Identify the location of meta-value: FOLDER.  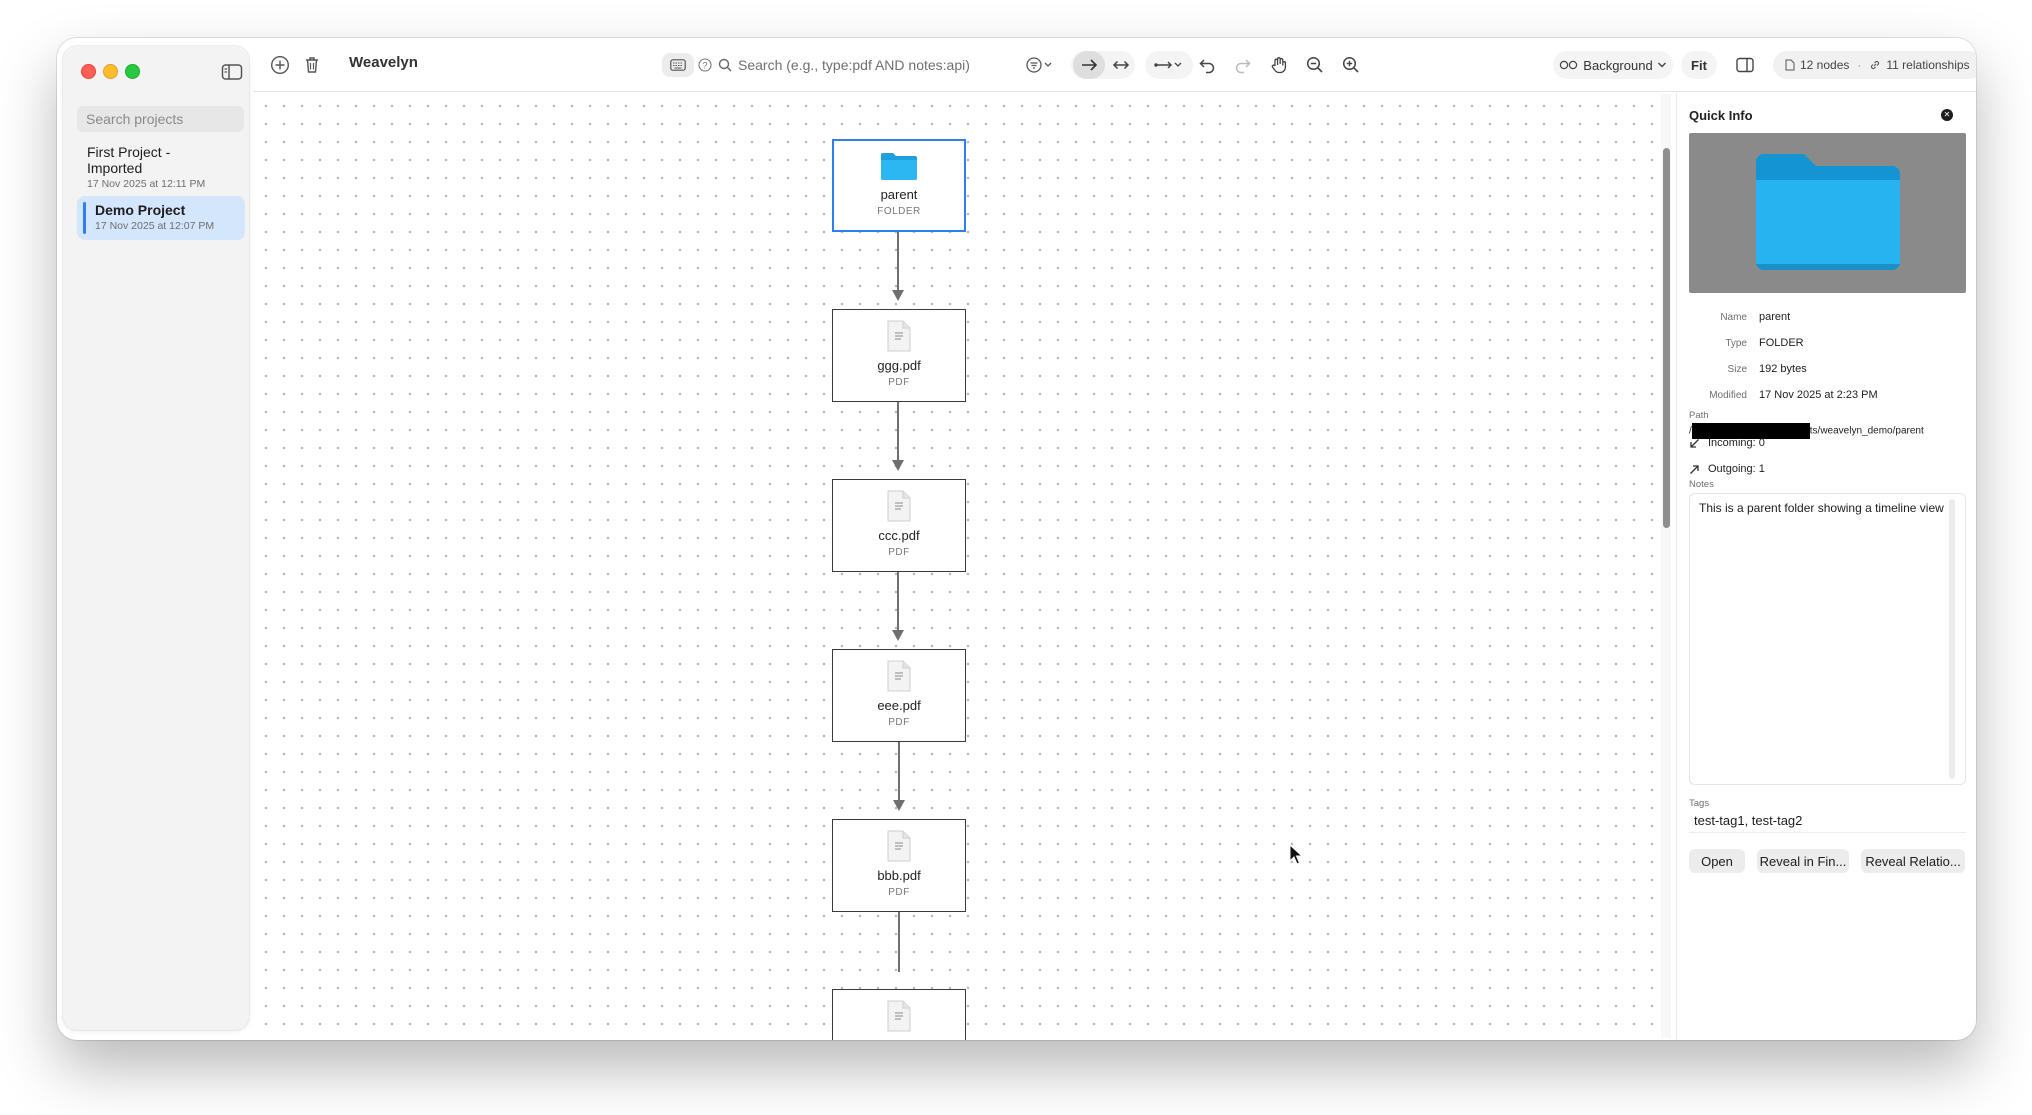
(1781, 343).